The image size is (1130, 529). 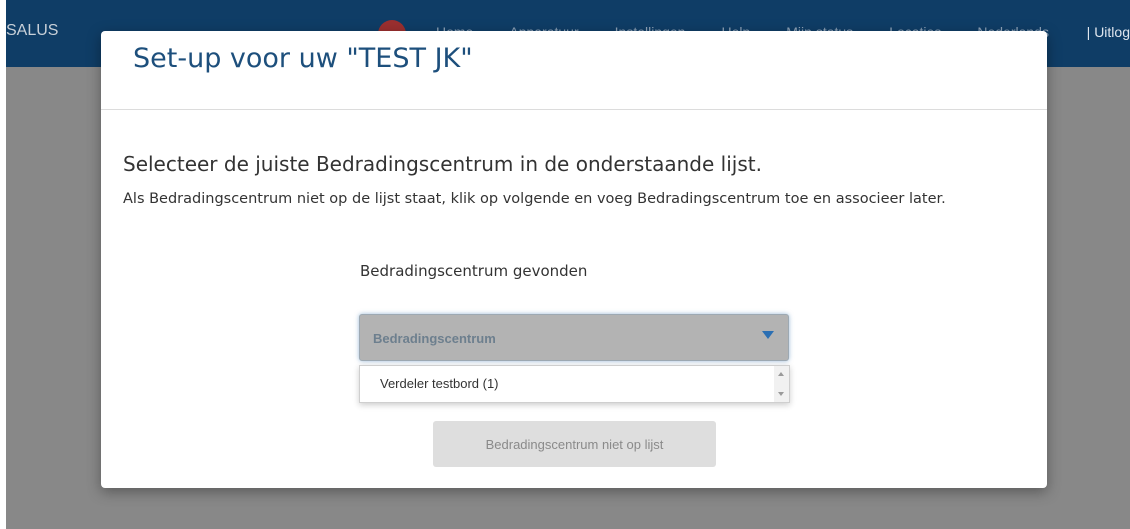 I want to click on found-label: Bedradingscentrum gevonden, so click(x=474, y=271).